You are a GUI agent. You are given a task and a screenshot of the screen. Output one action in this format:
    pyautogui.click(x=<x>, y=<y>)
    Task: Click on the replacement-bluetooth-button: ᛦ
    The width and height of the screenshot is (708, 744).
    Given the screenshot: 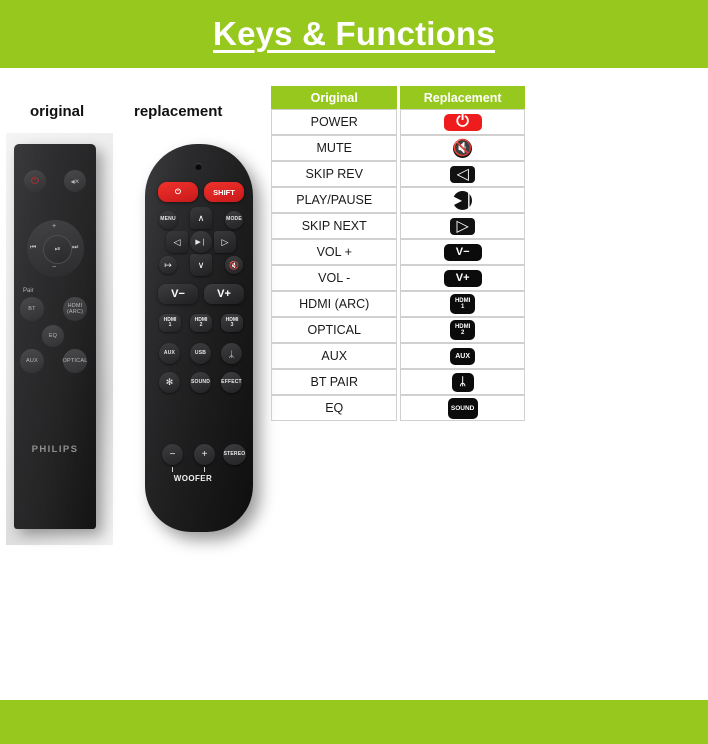 What is the action you would take?
    pyautogui.click(x=231, y=353)
    